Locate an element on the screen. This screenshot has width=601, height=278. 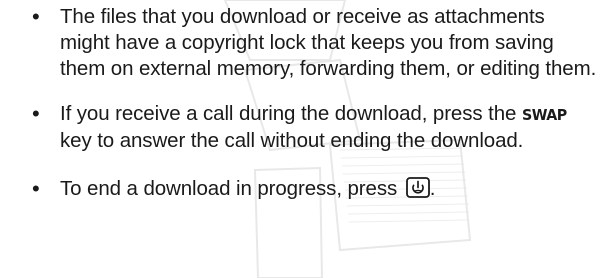
swap-key-label: SWAP is located at coordinates (544, 115).